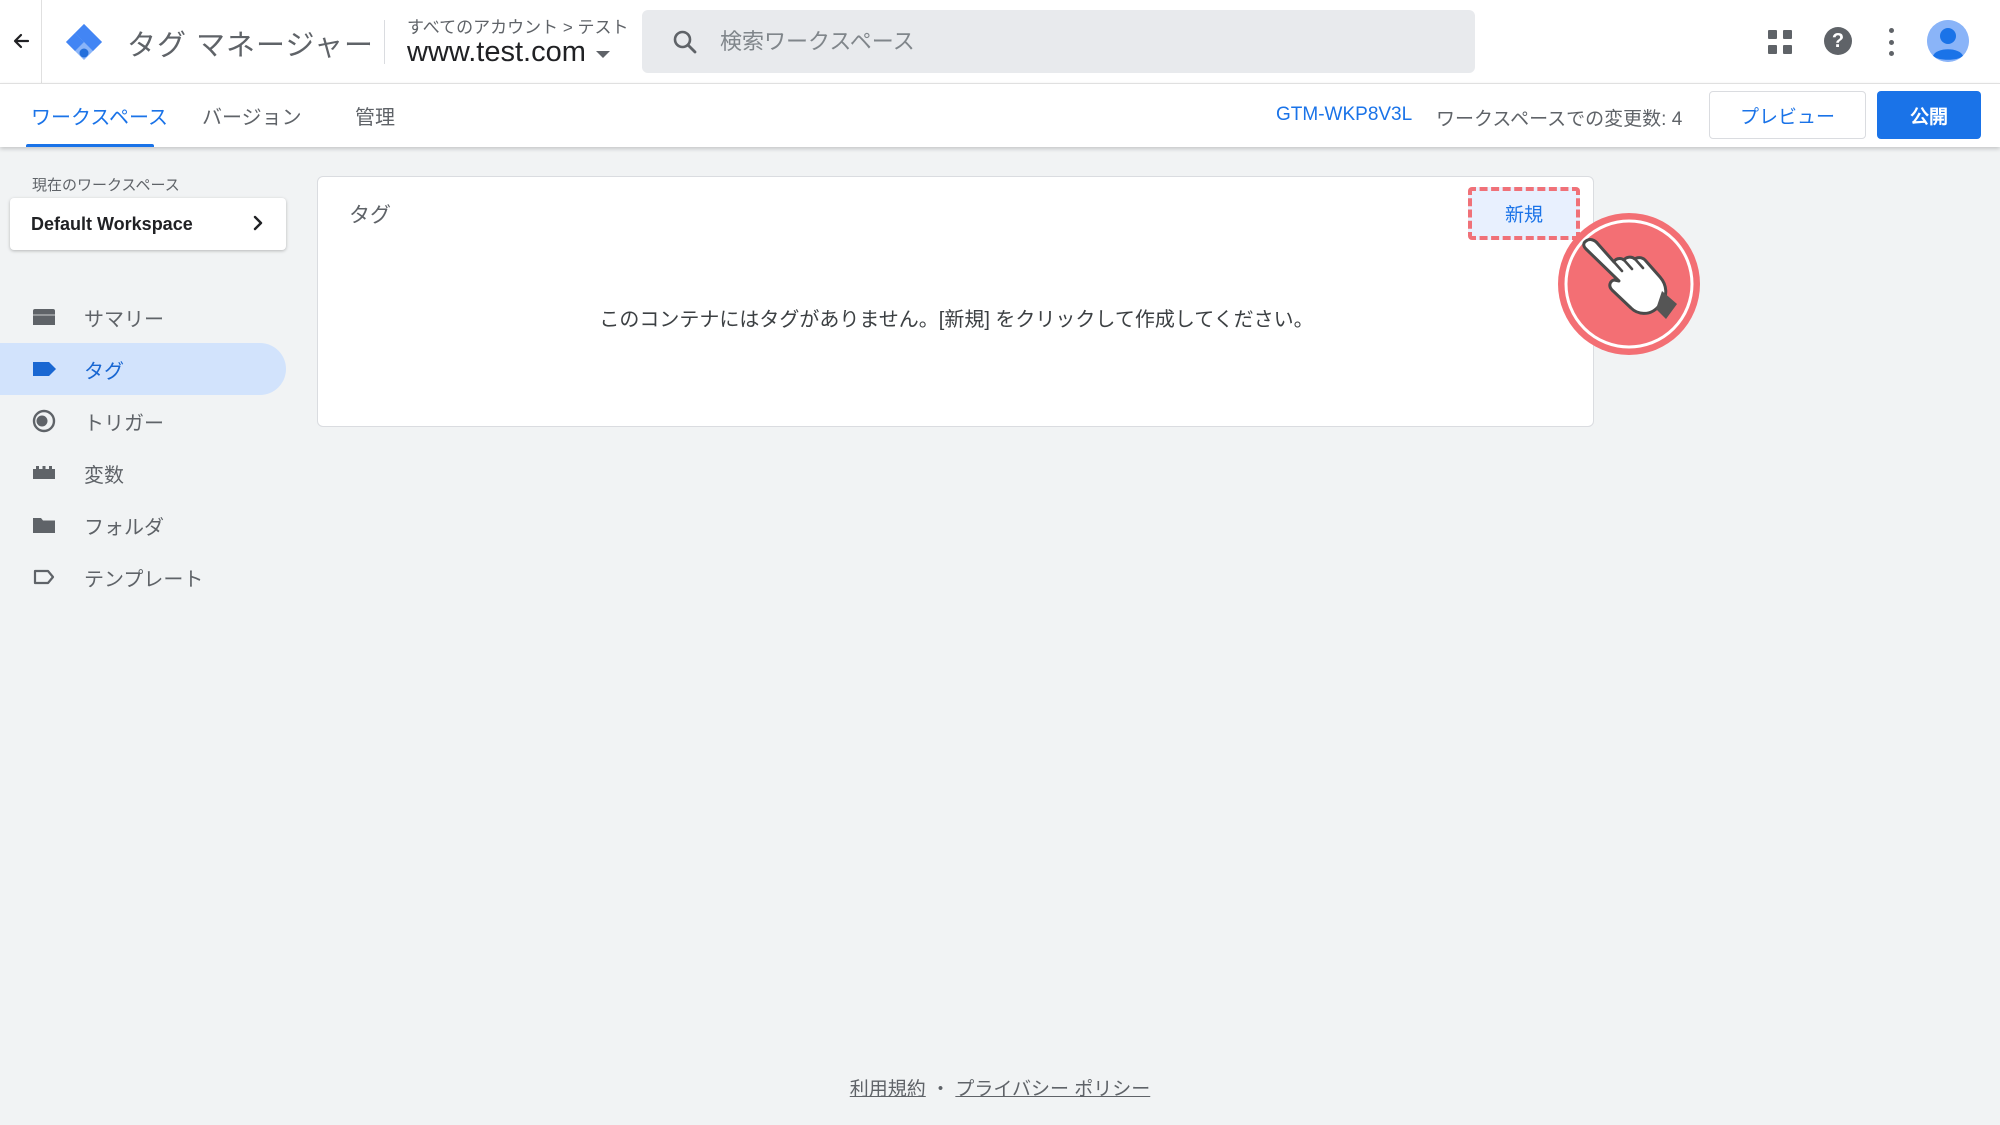 This screenshot has height=1125, width=2000. Describe the element at coordinates (252, 115) in the screenshot. I see `tab-versions: バージョン` at that location.